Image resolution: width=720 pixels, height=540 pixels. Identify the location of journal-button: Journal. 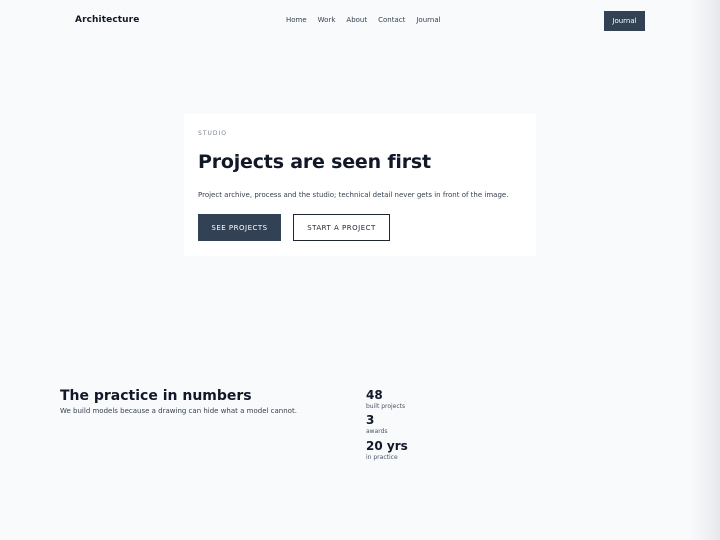
(624, 21).